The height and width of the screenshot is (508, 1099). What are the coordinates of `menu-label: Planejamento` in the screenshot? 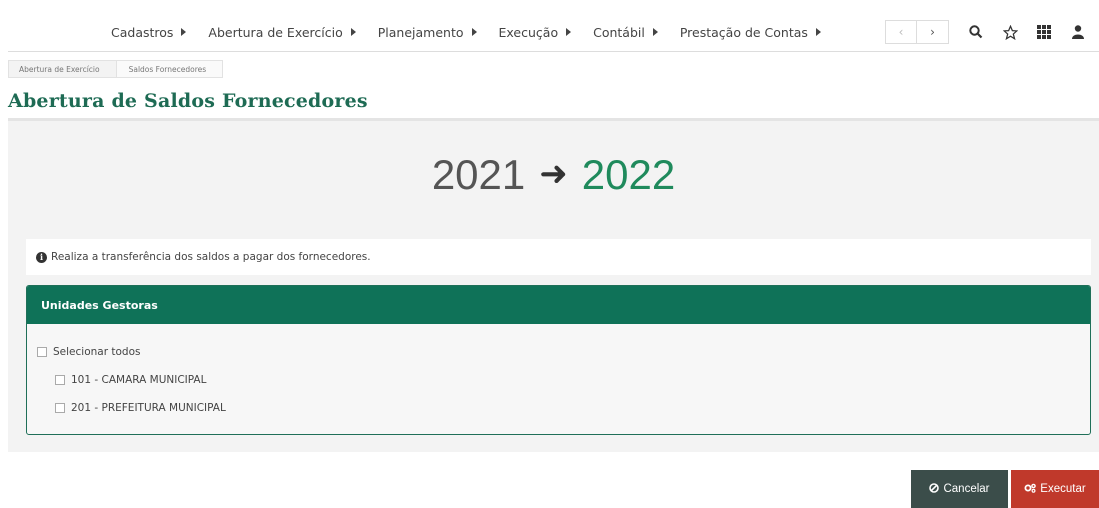 It's located at (420, 32).